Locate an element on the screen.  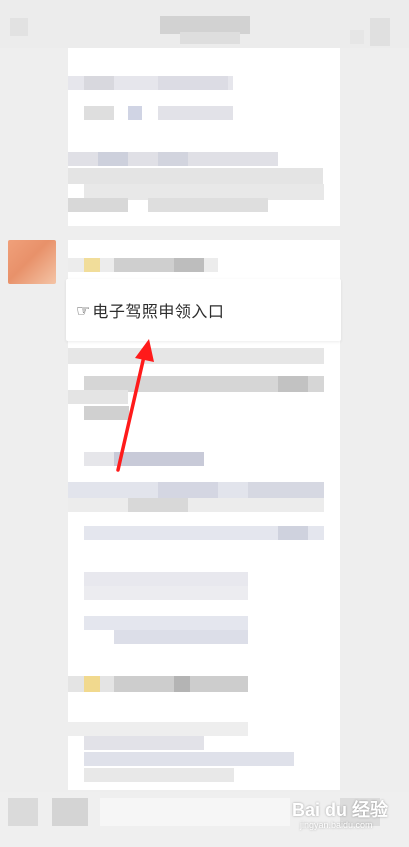
chat-header is located at coordinates (204, 24).